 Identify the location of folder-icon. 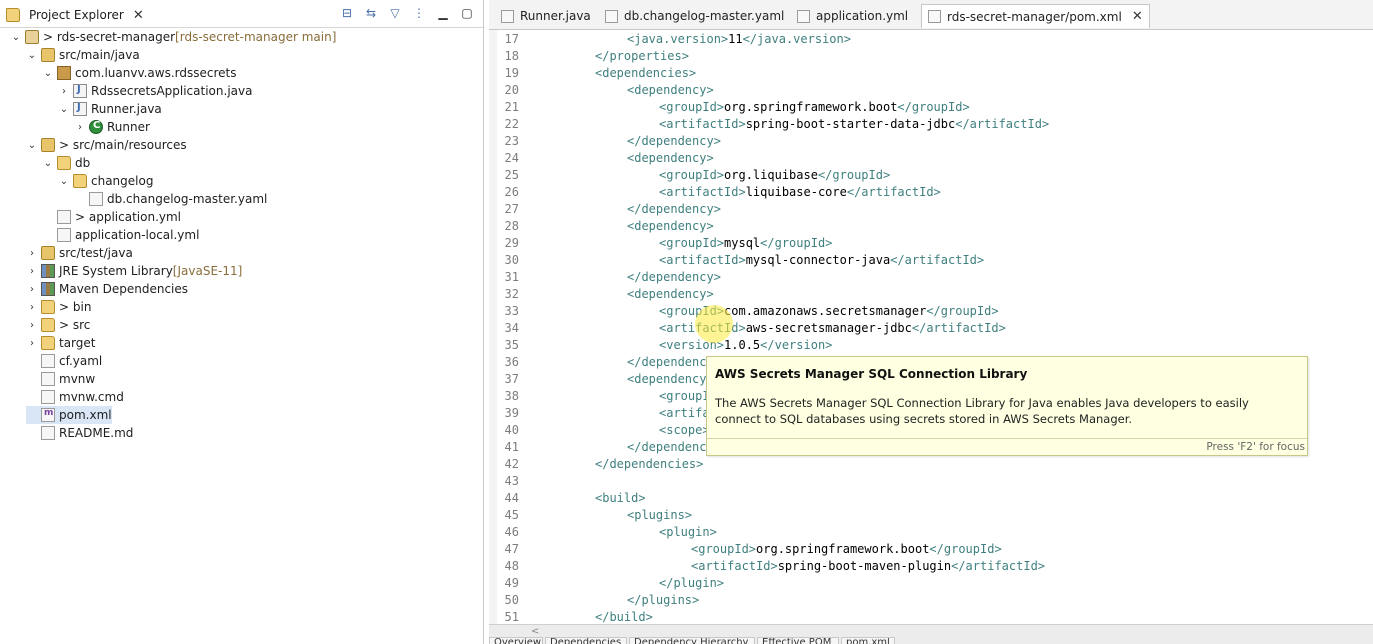
(80, 181).